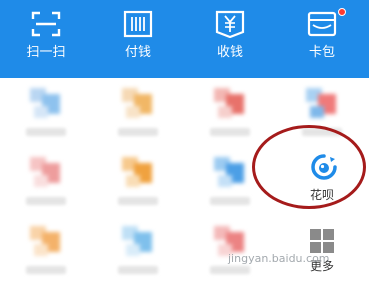 This screenshot has width=369, height=285. What do you see at coordinates (137, 52) in the screenshot?
I see `pay-label: 付钱` at bounding box center [137, 52].